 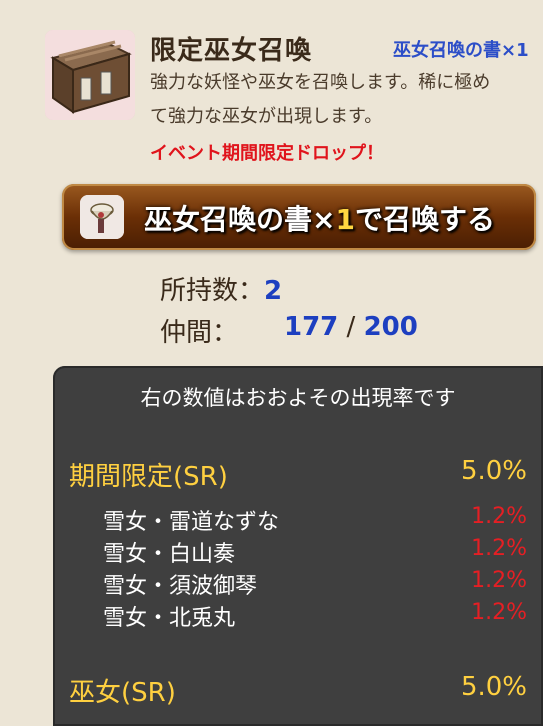 What do you see at coordinates (298, 398) in the screenshot?
I see `rates-panel-title: 右の数値はおおよその出現率です` at bounding box center [298, 398].